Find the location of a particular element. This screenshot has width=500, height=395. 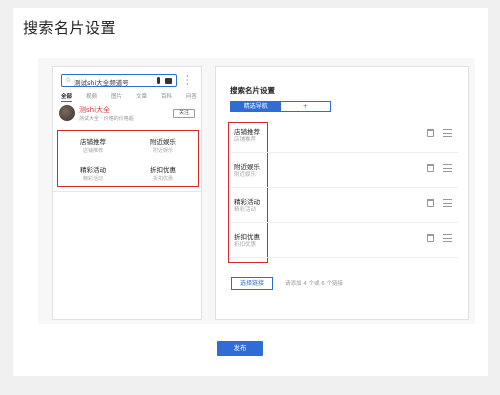

preview-menu-item: 折扣优惠 折扣优惠 is located at coordinates (163, 173).